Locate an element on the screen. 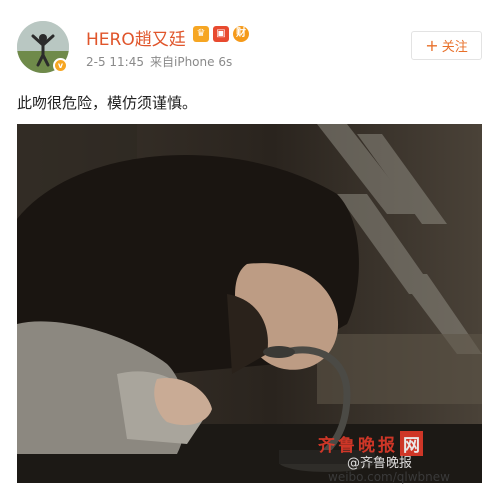  author-badges: ♛ ▣ 财 is located at coordinates (221, 34).